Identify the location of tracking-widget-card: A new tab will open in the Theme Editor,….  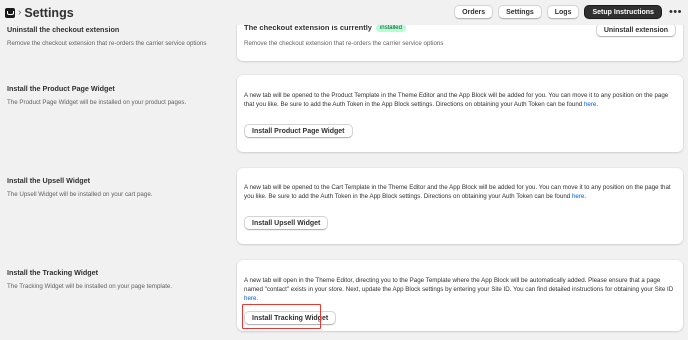
(460, 295).